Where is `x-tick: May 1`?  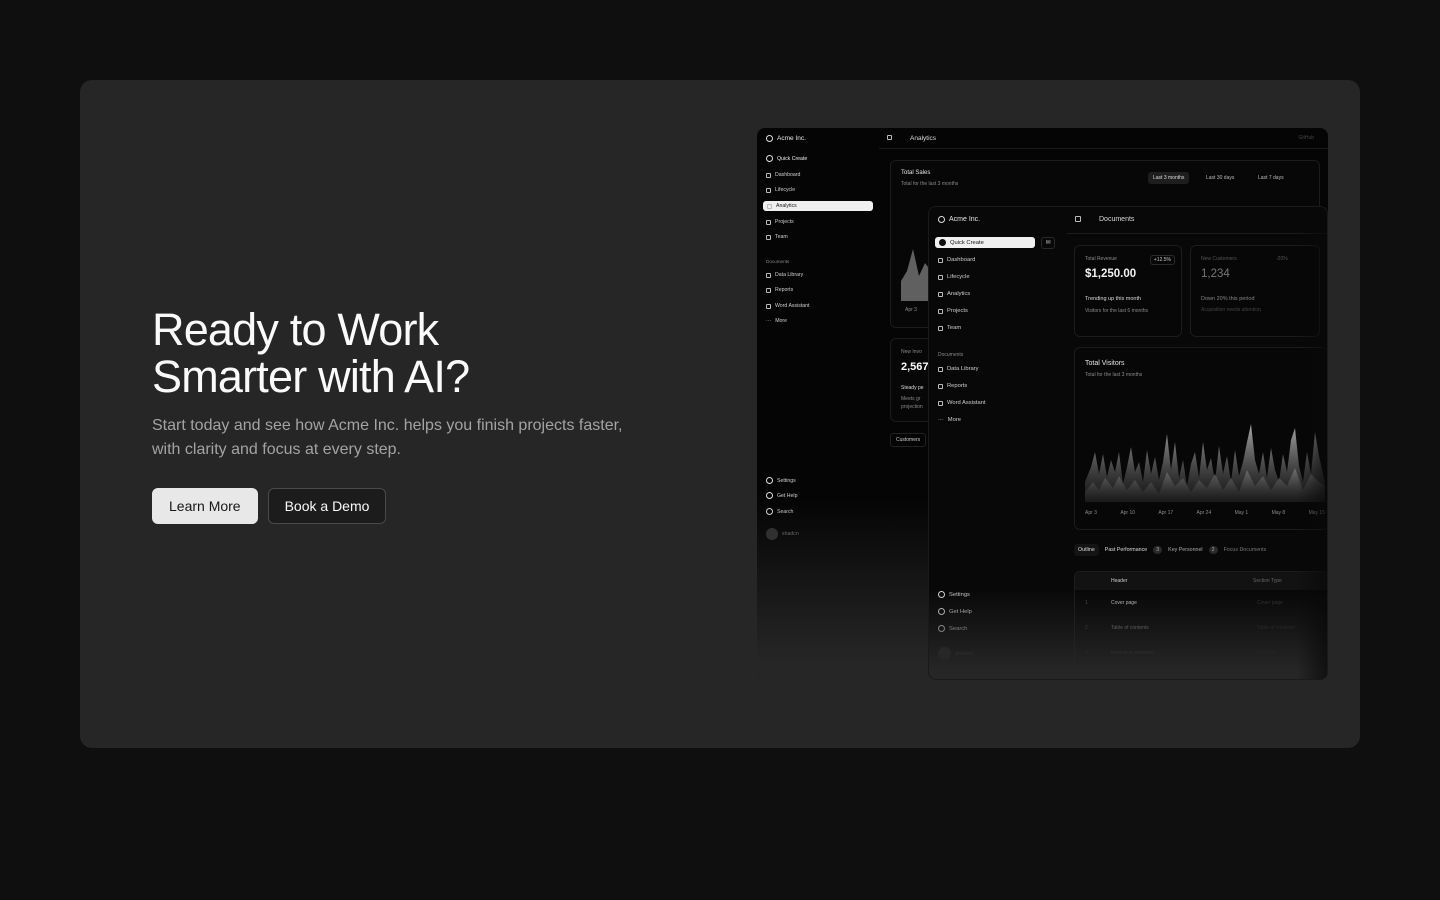
x-tick: May 1 is located at coordinates (1241, 513).